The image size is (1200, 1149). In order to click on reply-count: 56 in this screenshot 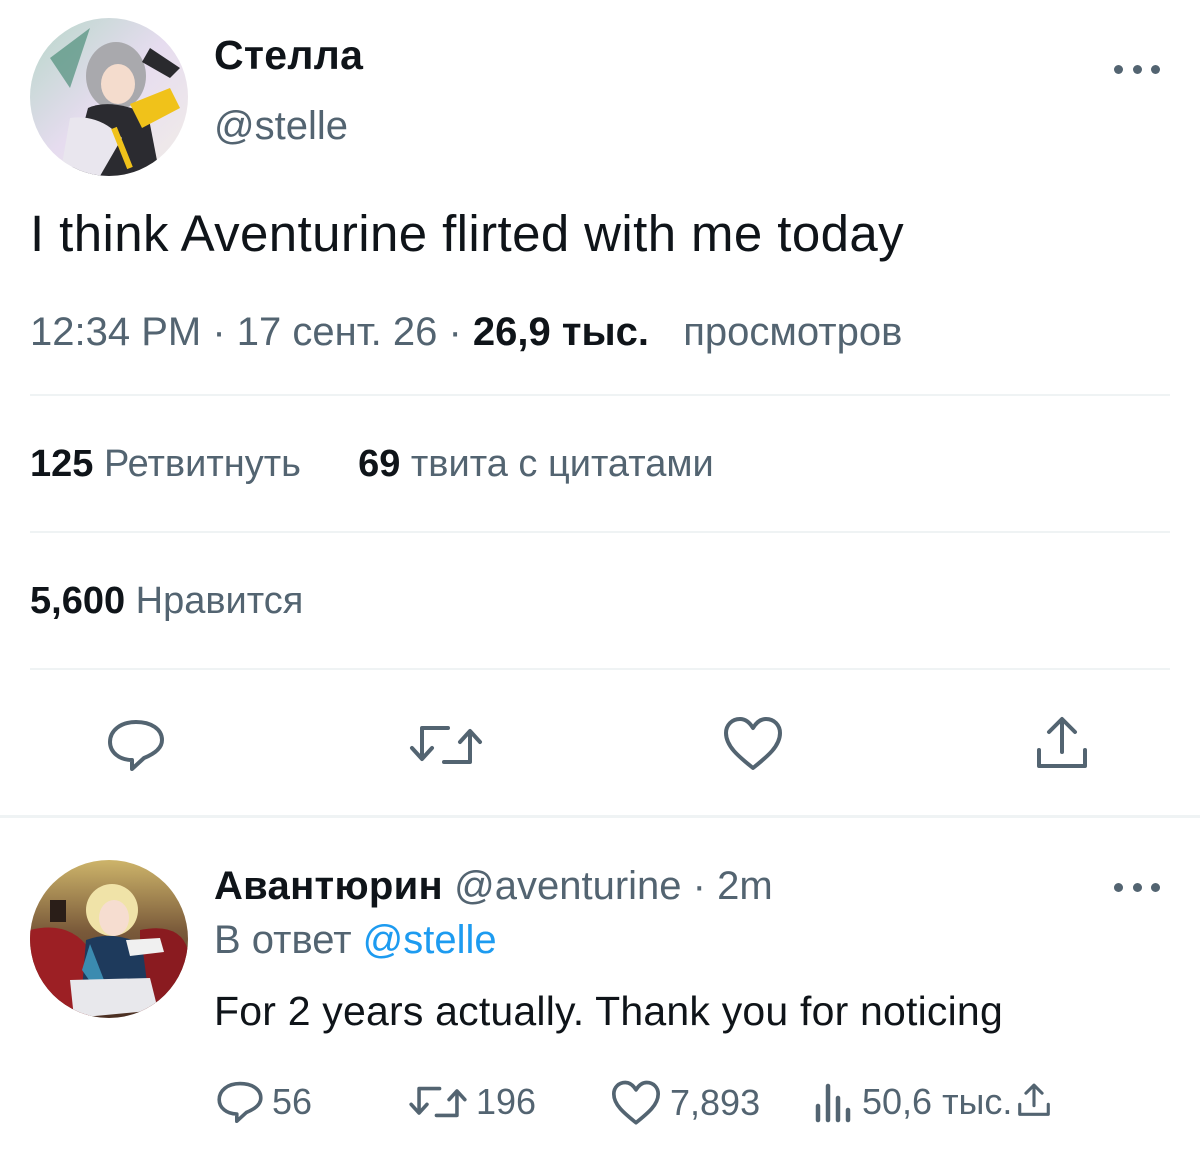, I will do `click(292, 1101)`.